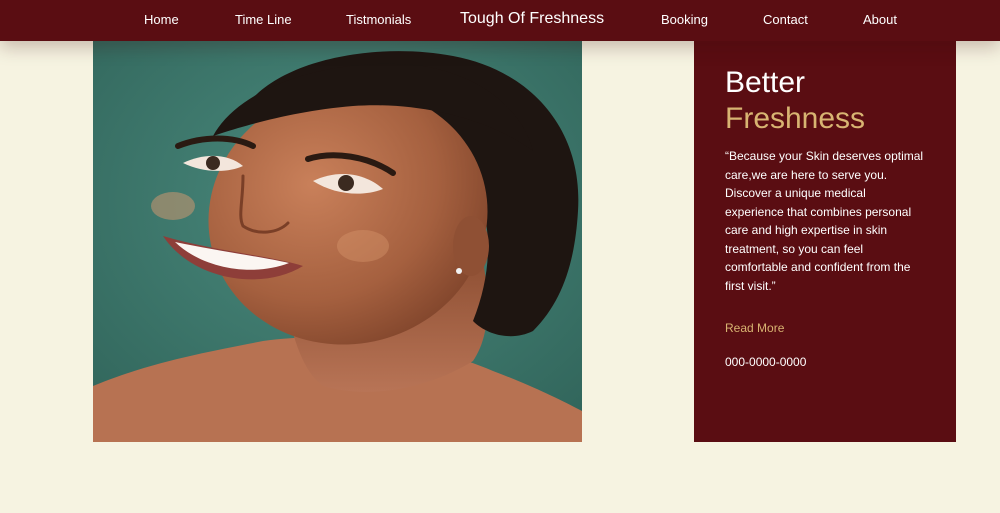  I want to click on nav-home-link: Home, so click(161, 19).